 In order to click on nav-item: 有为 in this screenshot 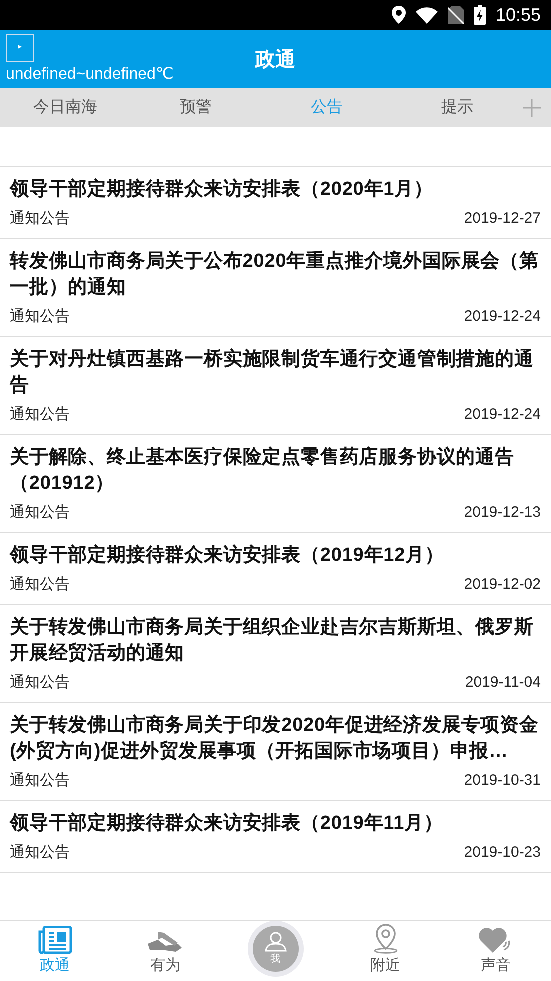, I will do `click(165, 951)`.